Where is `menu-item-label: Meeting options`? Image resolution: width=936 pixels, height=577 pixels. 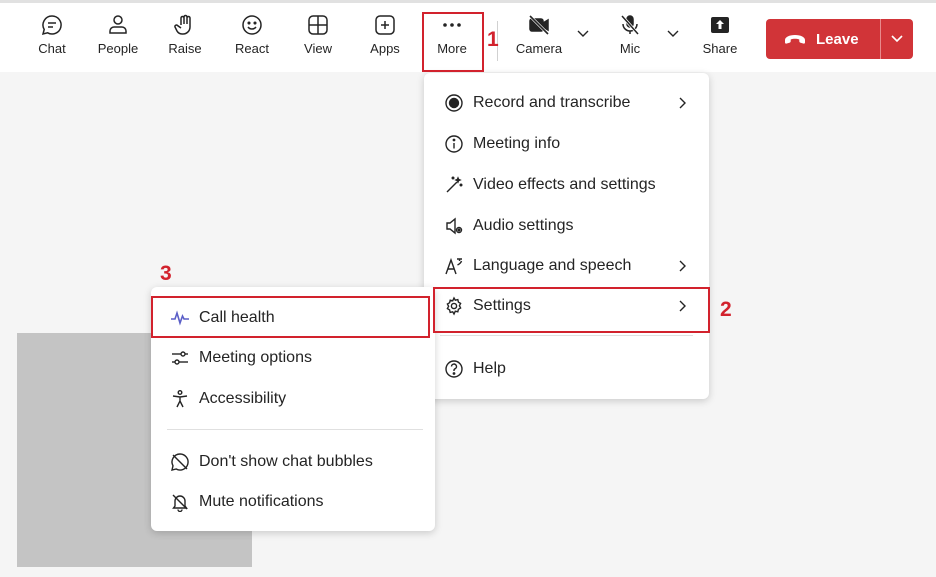
menu-item-label: Meeting options is located at coordinates (255, 357).